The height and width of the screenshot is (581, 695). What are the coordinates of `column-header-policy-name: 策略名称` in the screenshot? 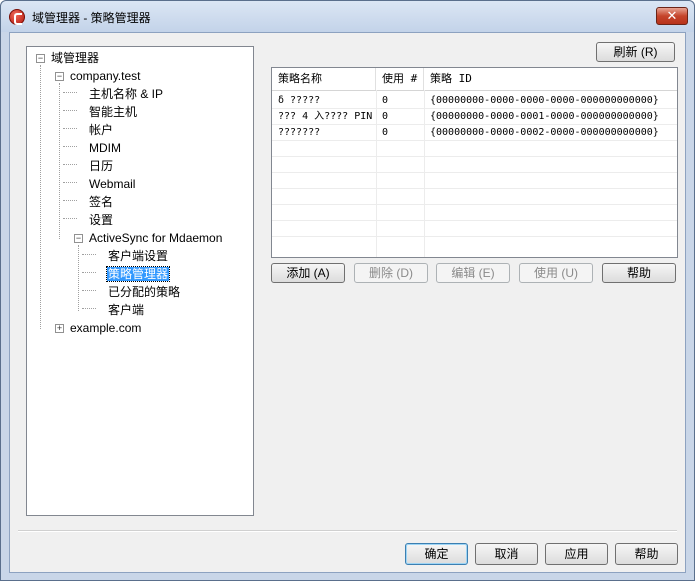 It's located at (324, 79).